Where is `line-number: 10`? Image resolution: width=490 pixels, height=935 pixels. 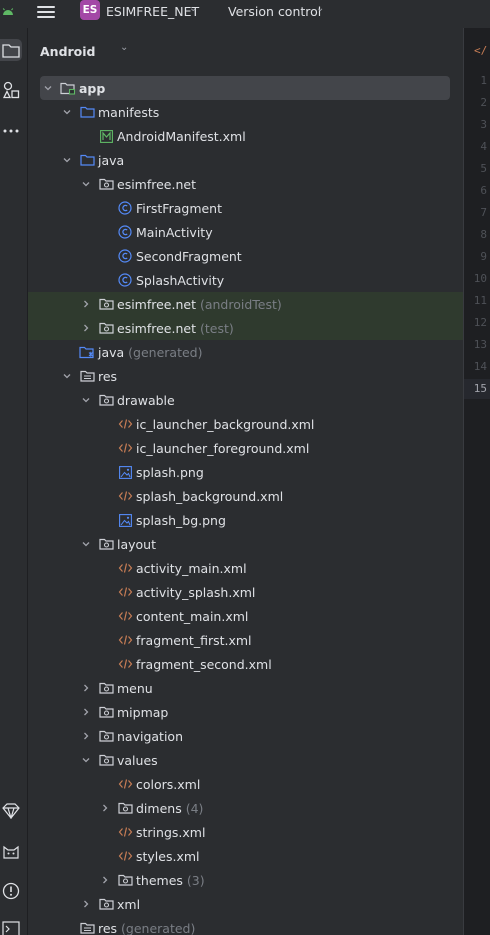 line-number: 10 is located at coordinates (480, 278).